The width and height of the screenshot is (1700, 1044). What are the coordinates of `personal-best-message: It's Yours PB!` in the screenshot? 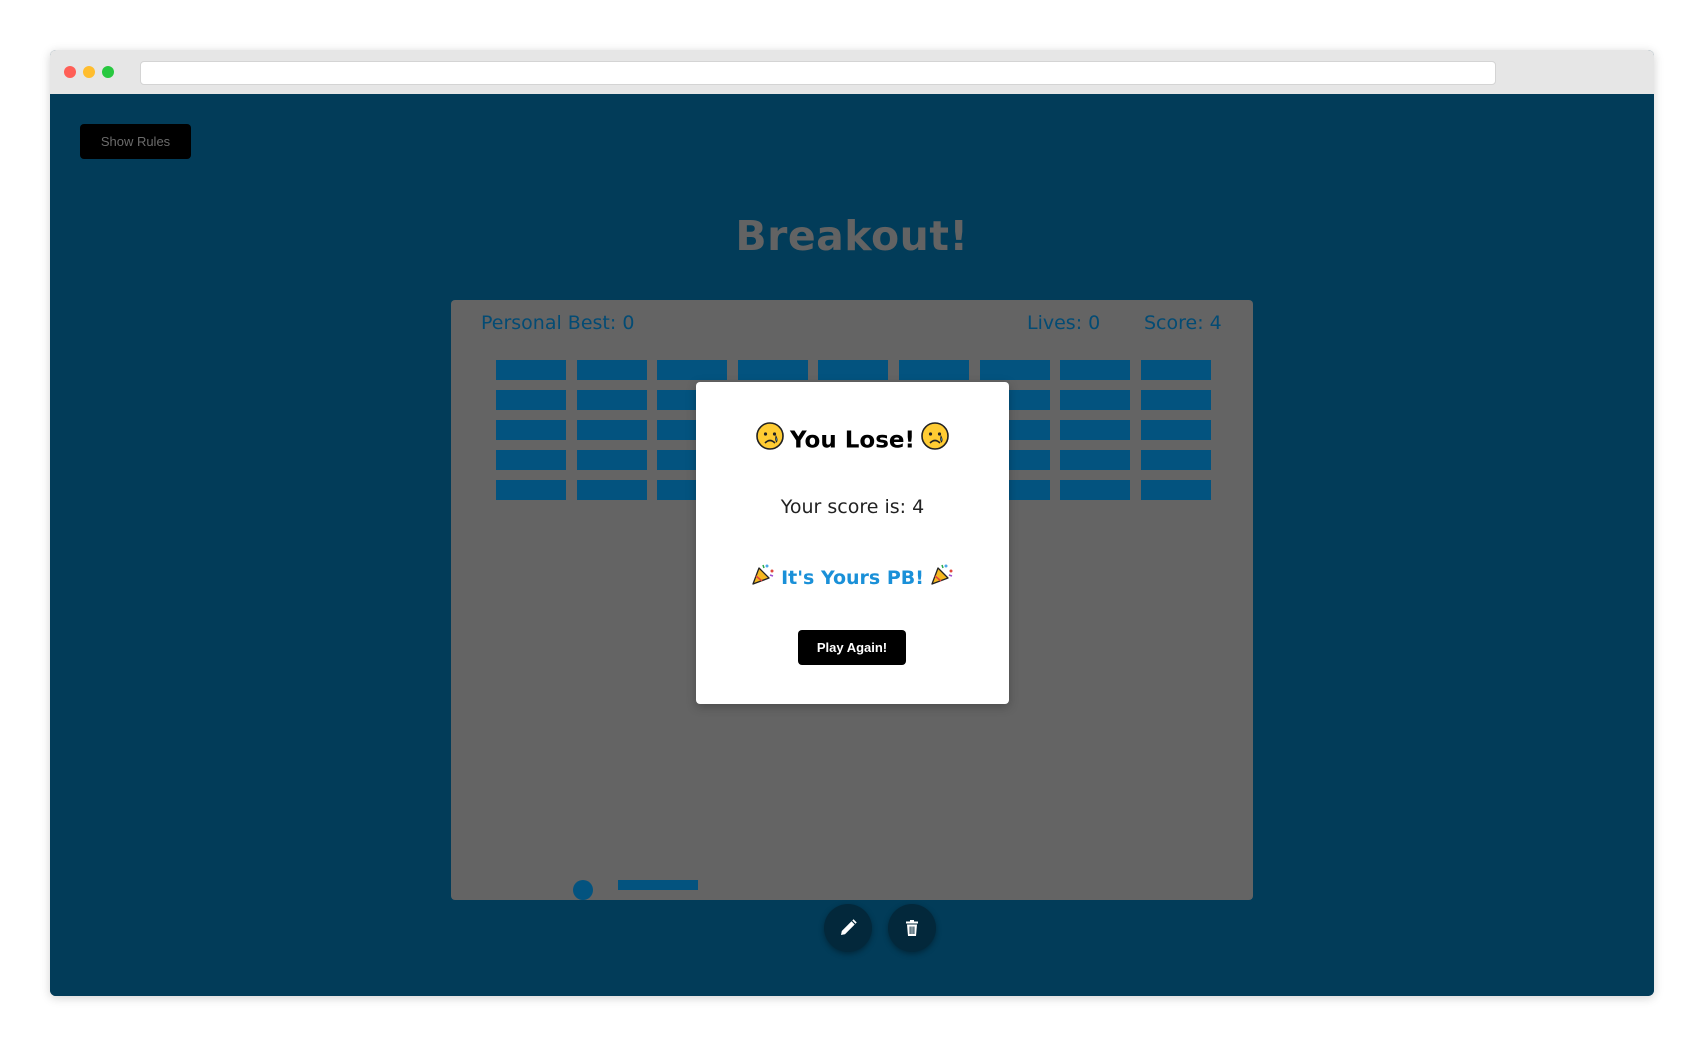 It's located at (852, 578).